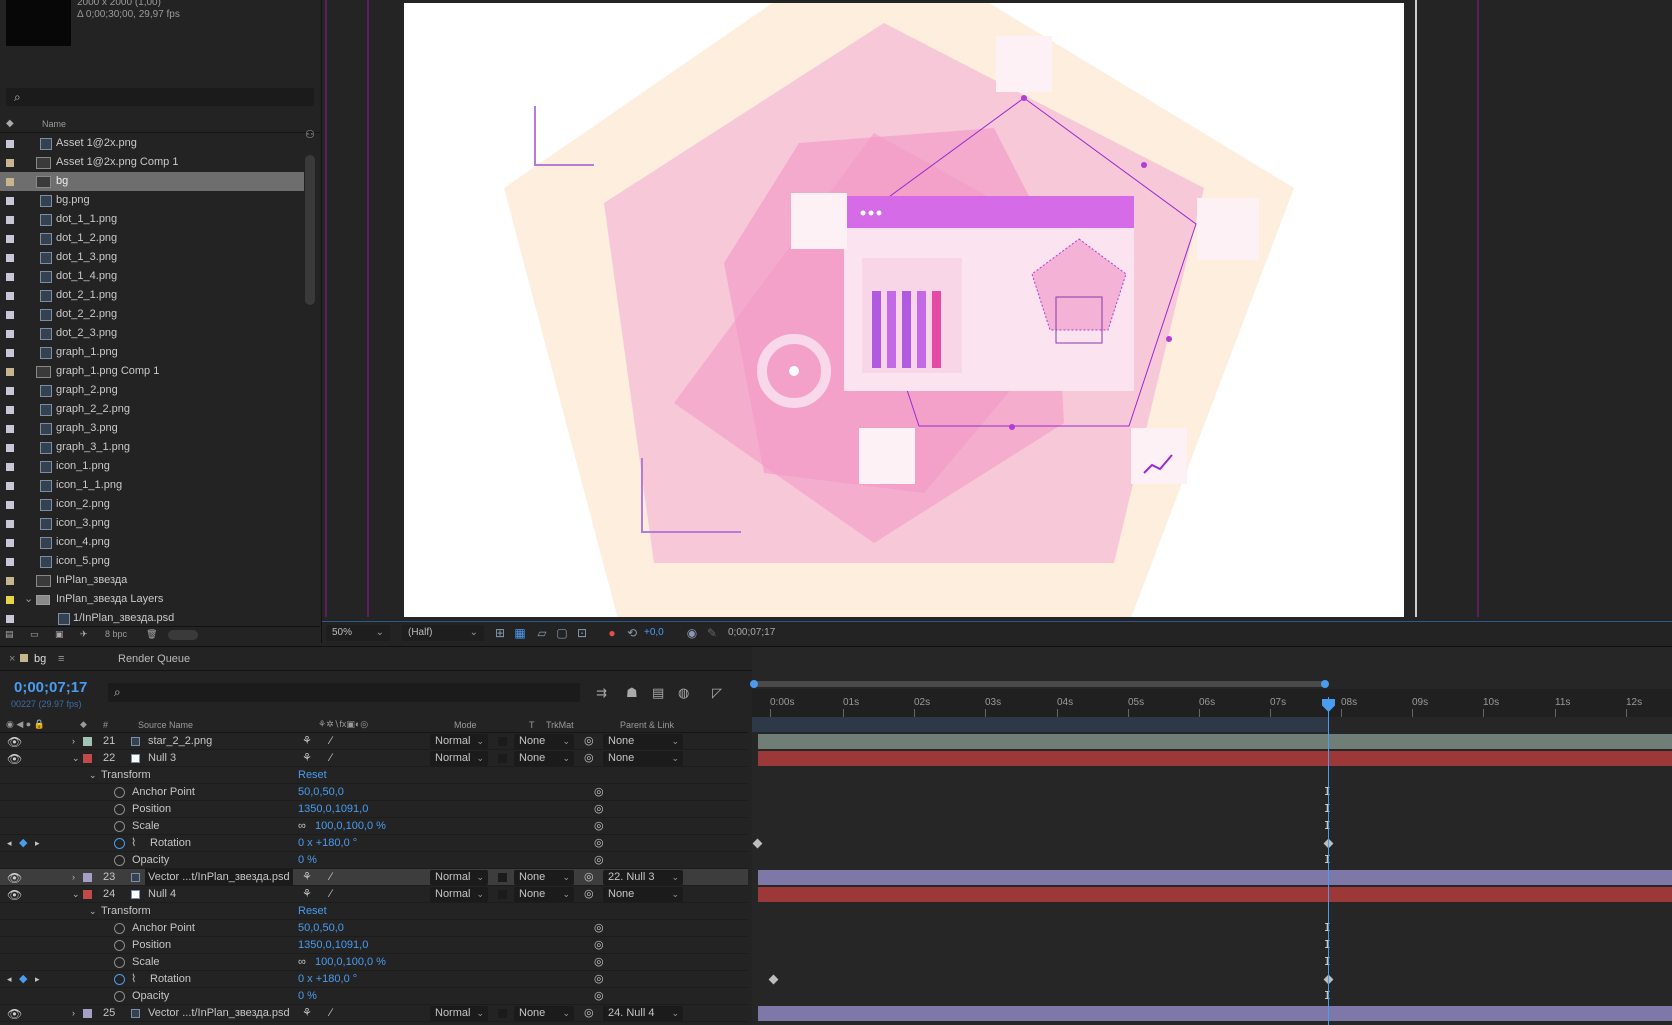 This screenshot has width=1672, height=1025. Describe the element at coordinates (374, 741) in the screenshot. I see `layer-row: 👁 › 21 star_2_2.png ⚘ ∕ Normal ⌄ None ⌄ ◎ None ⌄` at that location.